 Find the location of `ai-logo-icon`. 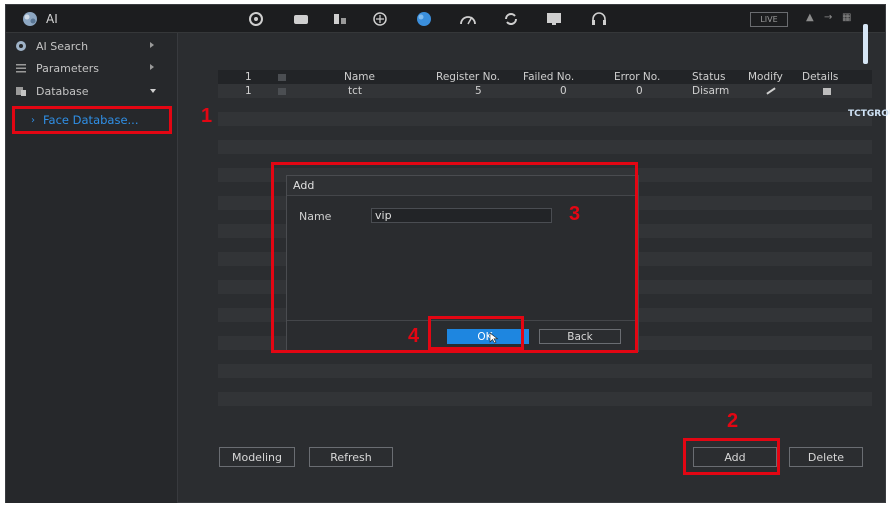

ai-logo-icon is located at coordinates (30, 19).